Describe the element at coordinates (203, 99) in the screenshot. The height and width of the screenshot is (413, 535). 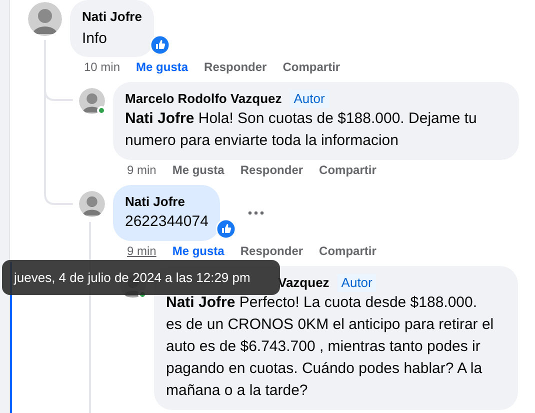
I see `author-name: Marcelo Rodolfo Vazquez` at that location.